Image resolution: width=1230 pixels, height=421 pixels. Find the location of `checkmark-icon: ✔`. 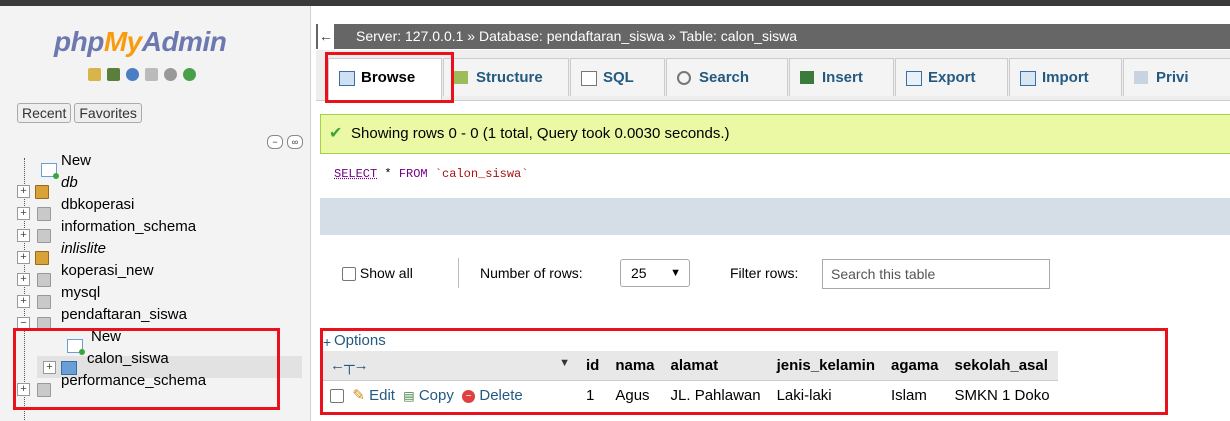

checkmark-icon: ✔ is located at coordinates (336, 133).